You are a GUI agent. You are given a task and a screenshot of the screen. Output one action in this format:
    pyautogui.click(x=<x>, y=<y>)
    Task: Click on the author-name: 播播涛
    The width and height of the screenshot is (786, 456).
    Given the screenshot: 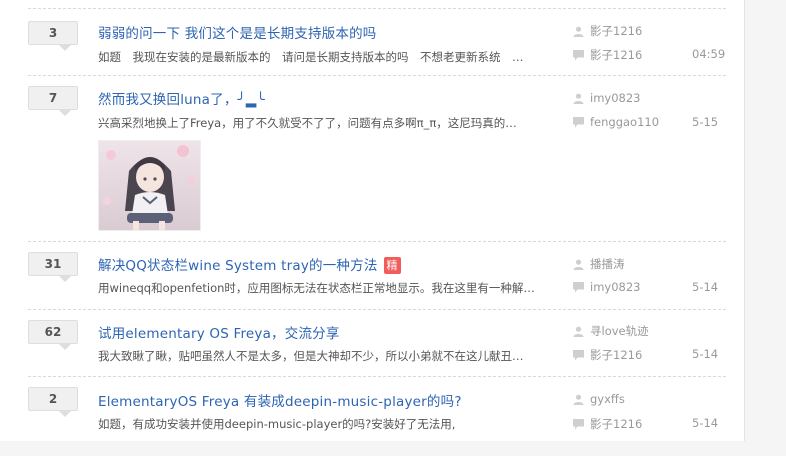 What is the action you would take?
    pyautogui.click(x=607, y=264)
    